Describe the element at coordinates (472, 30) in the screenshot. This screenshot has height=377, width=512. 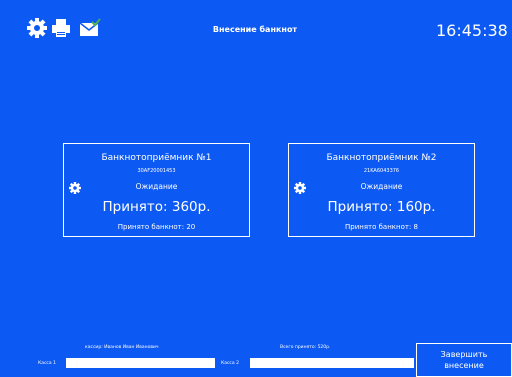
I see `clock: 16:45:38` at that location.